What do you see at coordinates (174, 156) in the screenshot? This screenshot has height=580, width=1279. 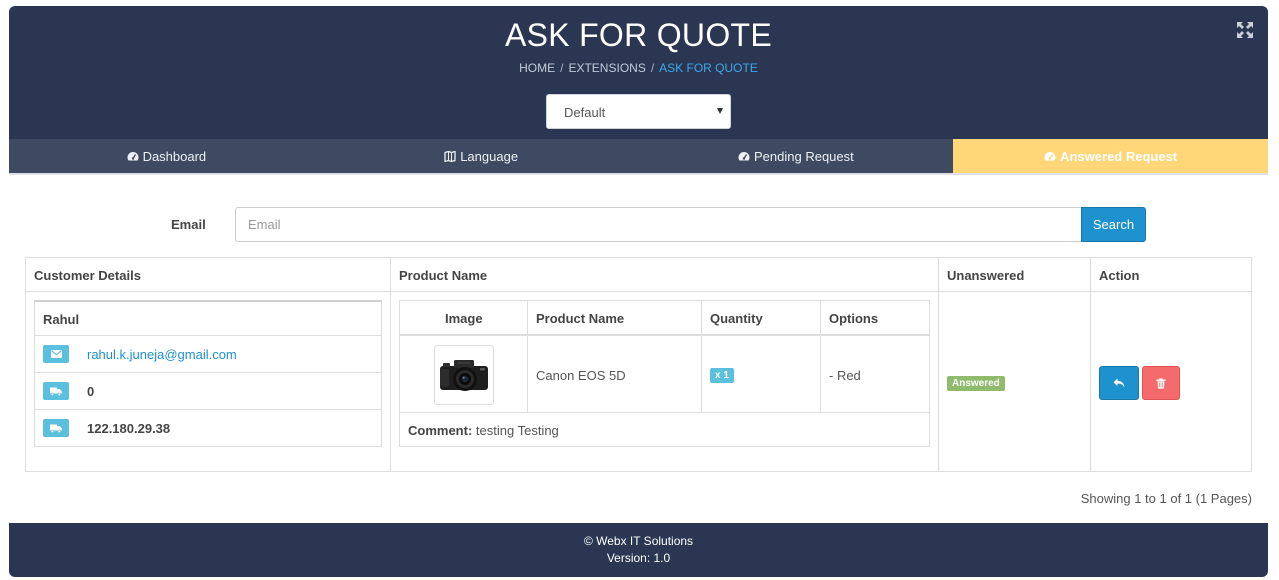 I see `tab-dashboard-label: Dashboard` at bounding box center [174, 156].